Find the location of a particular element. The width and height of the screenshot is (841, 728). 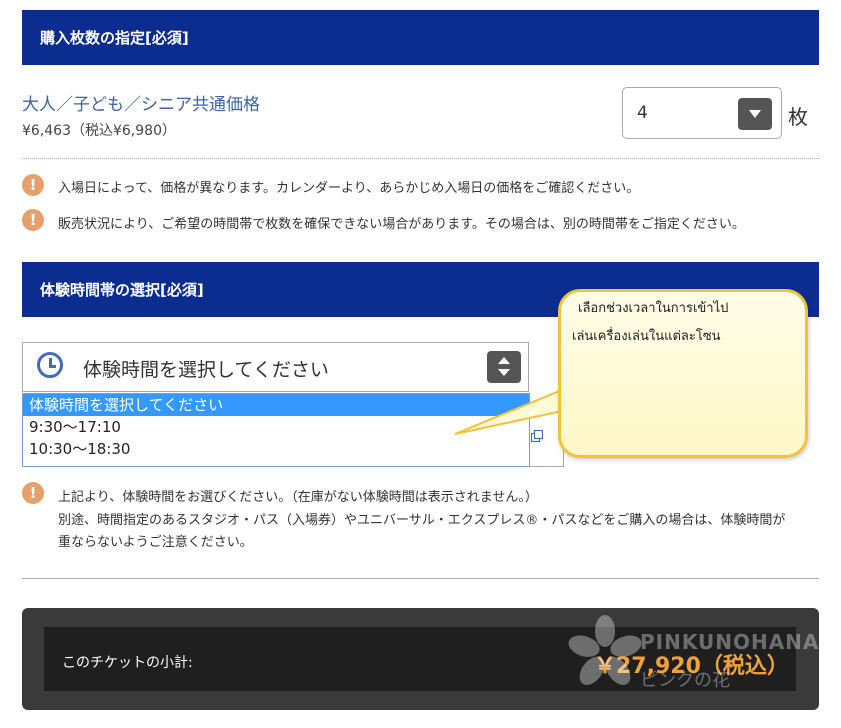

flower-watermark-icon is located at coordinates (605, 650).